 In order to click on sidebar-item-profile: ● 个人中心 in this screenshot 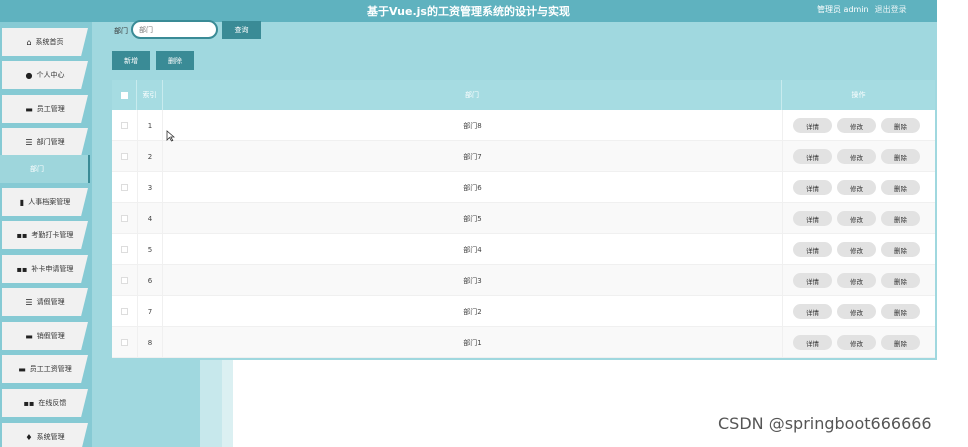, I will do `click(45, 75)`.